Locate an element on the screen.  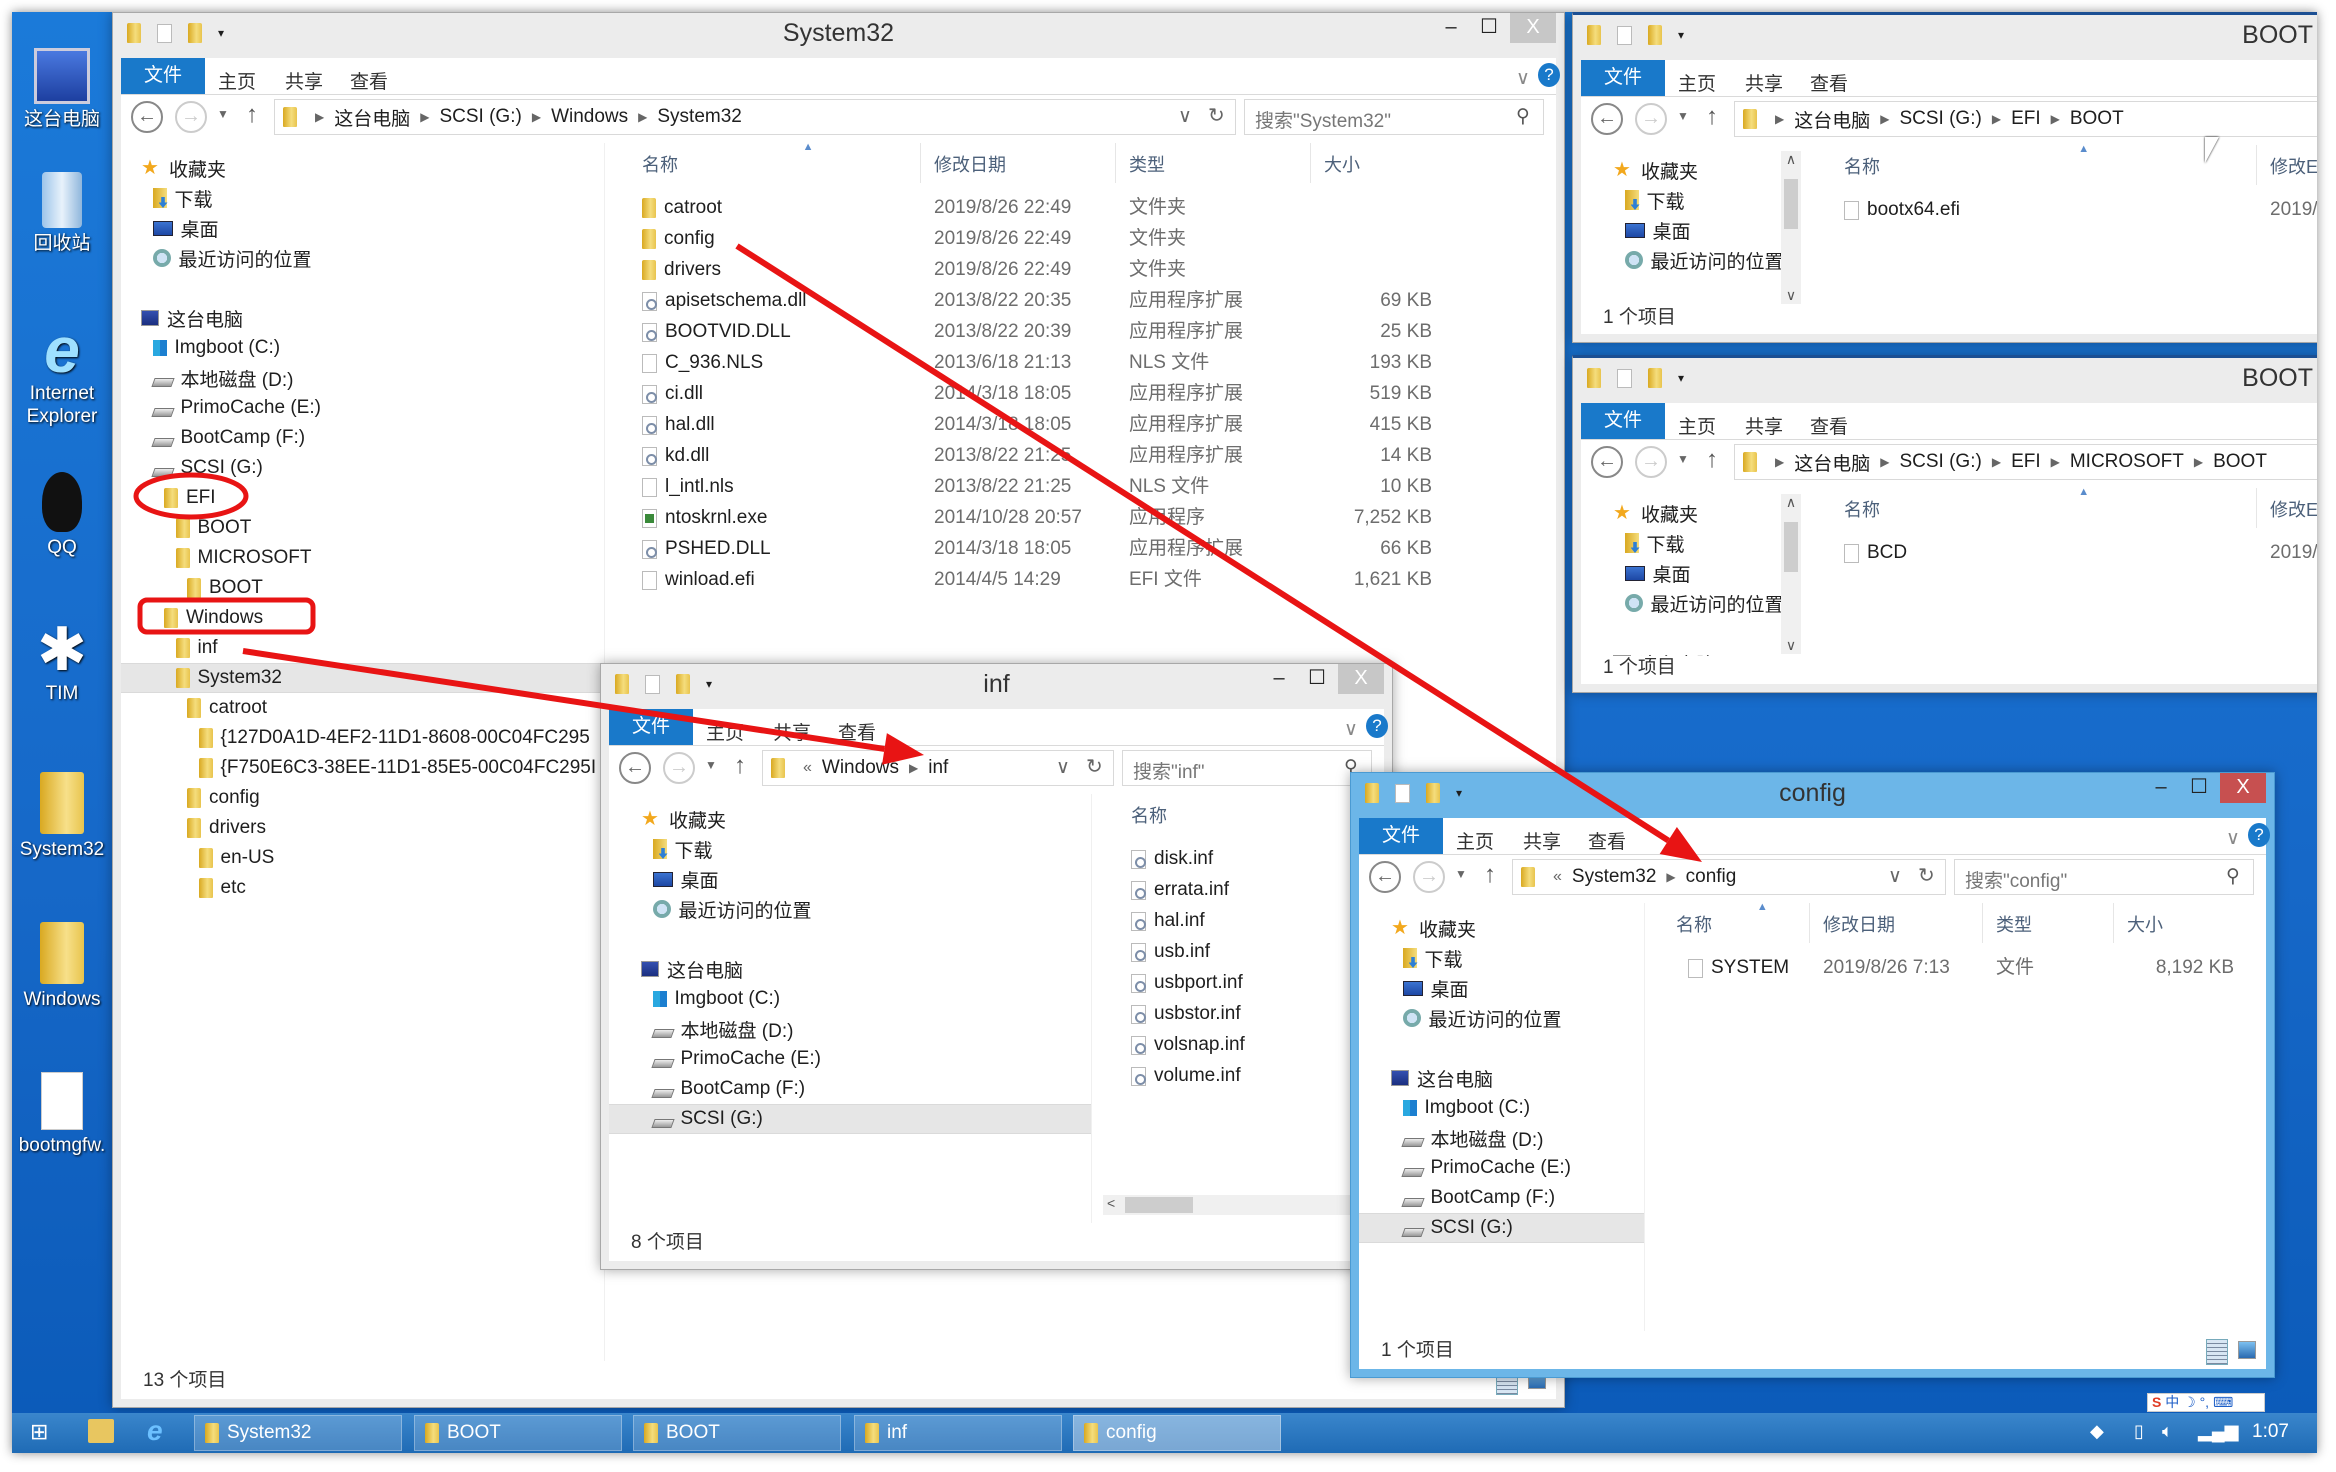
signal-icon: ▂▄▆ is located at coordinates (2218, 1431).